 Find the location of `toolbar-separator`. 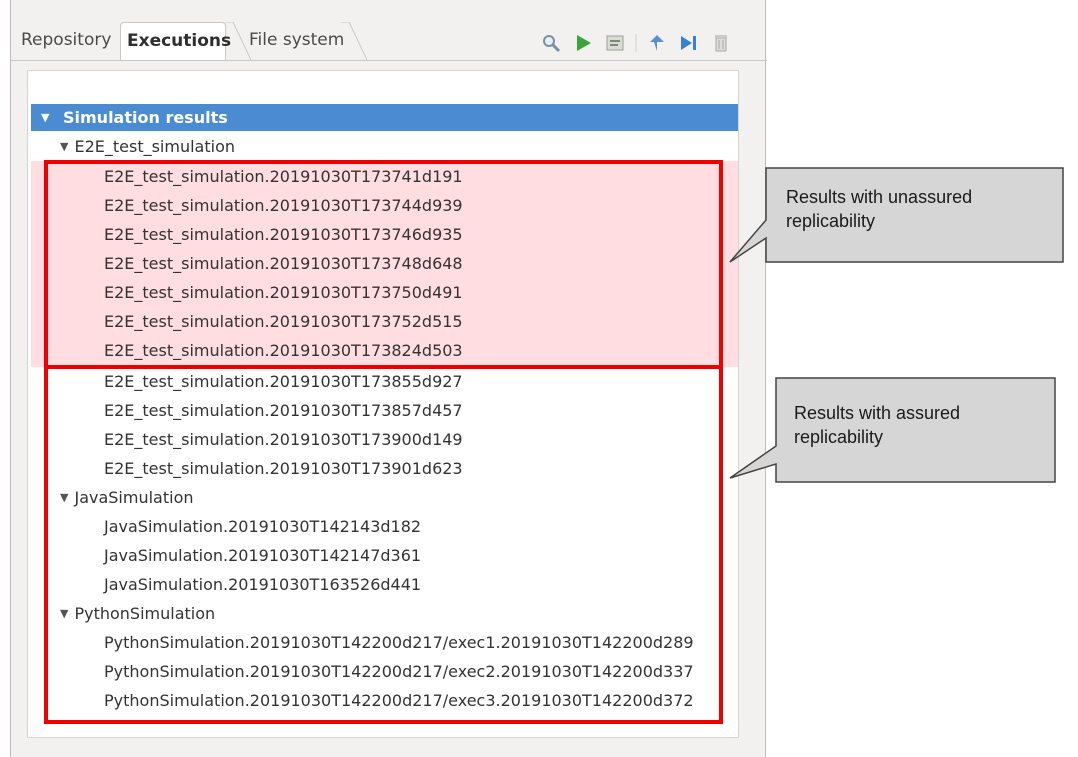

toolbar-separator is located at coordinates (636, 43).